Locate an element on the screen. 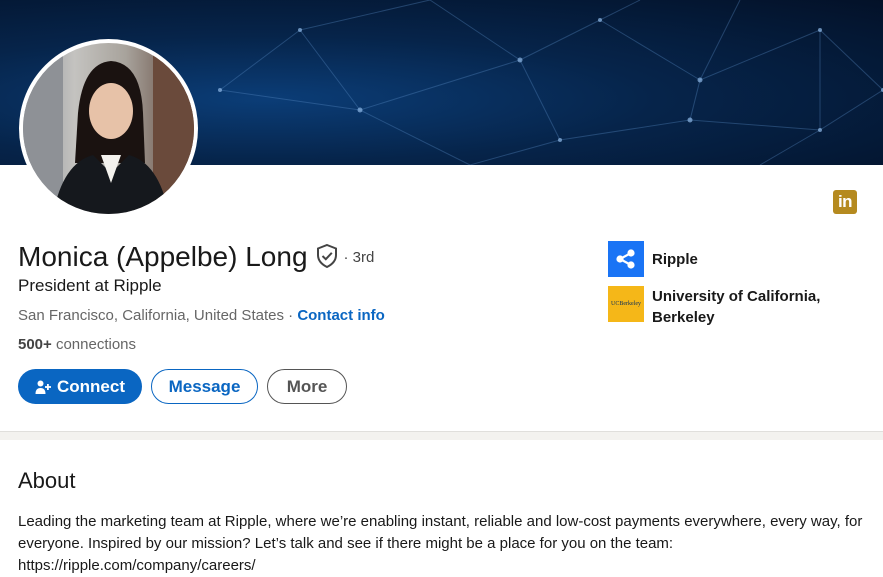 The height and width of the screenshot is (577, 883). linkedin-icon: in is located at coordinates (845, 202).